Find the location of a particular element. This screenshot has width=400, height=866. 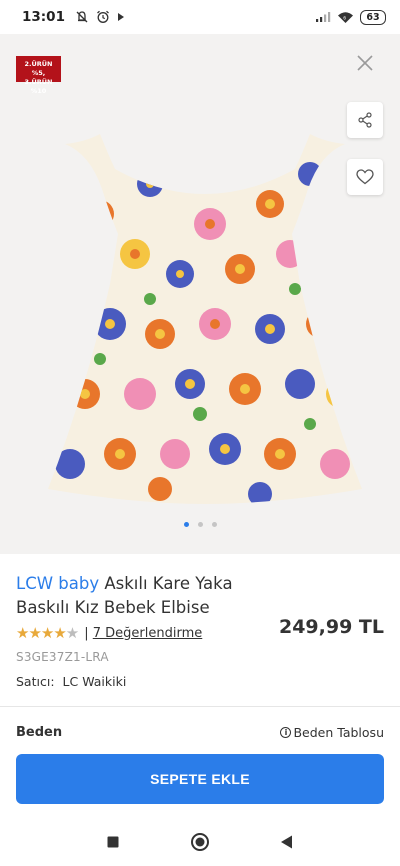

size-row: Beden i Beden Tablosu is located at coordinates (200, 732).